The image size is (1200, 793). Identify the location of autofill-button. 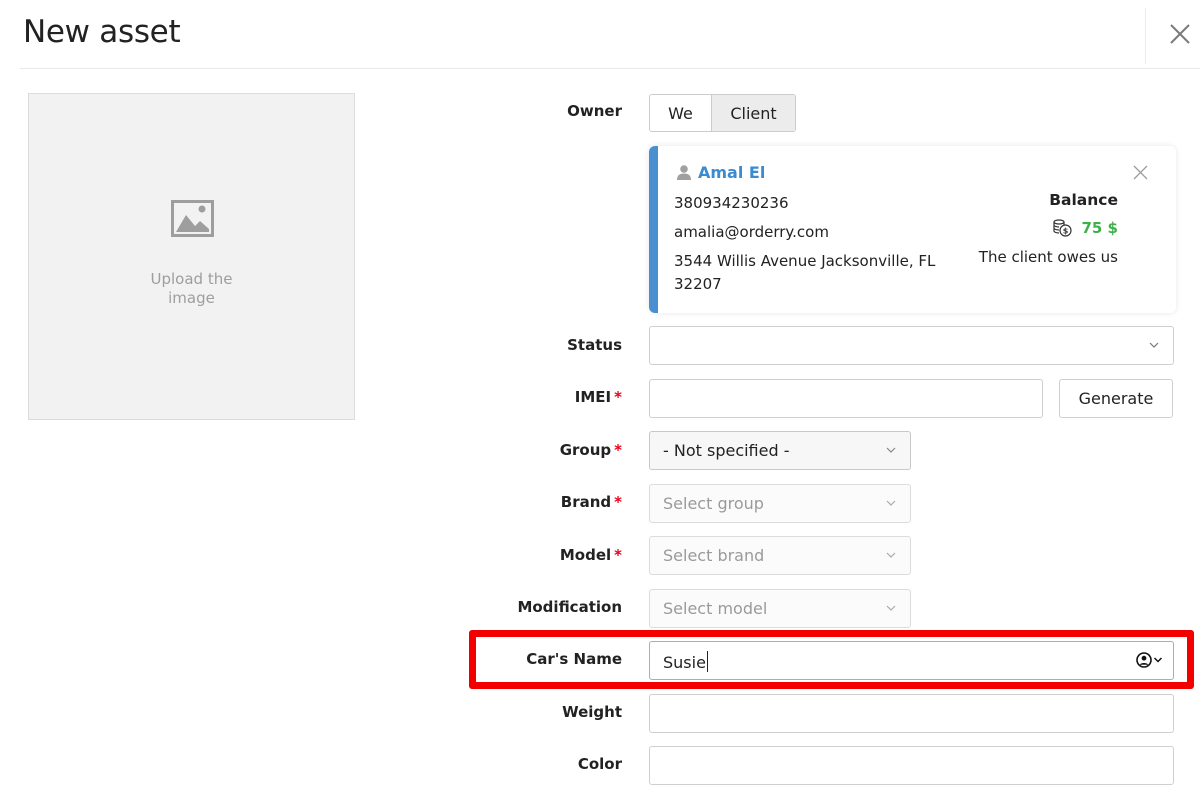
(1149, 660).